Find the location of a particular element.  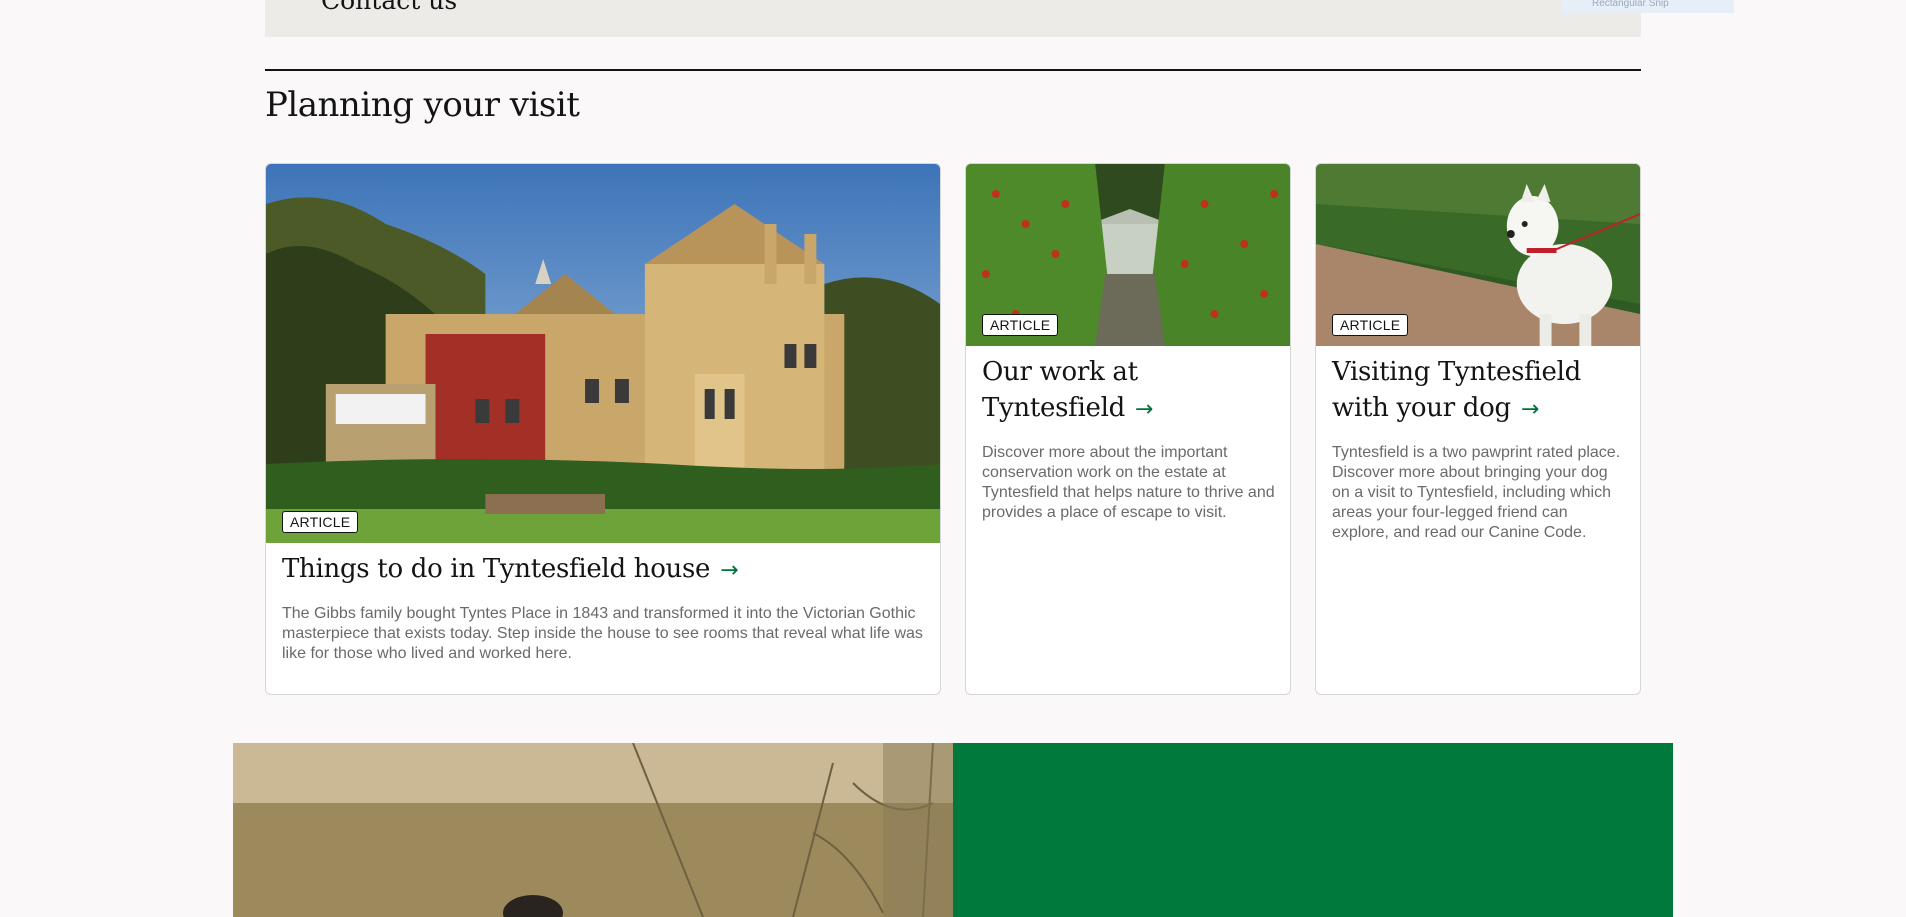

contact-us-link: Contact us is located at coordinates (389, 7).